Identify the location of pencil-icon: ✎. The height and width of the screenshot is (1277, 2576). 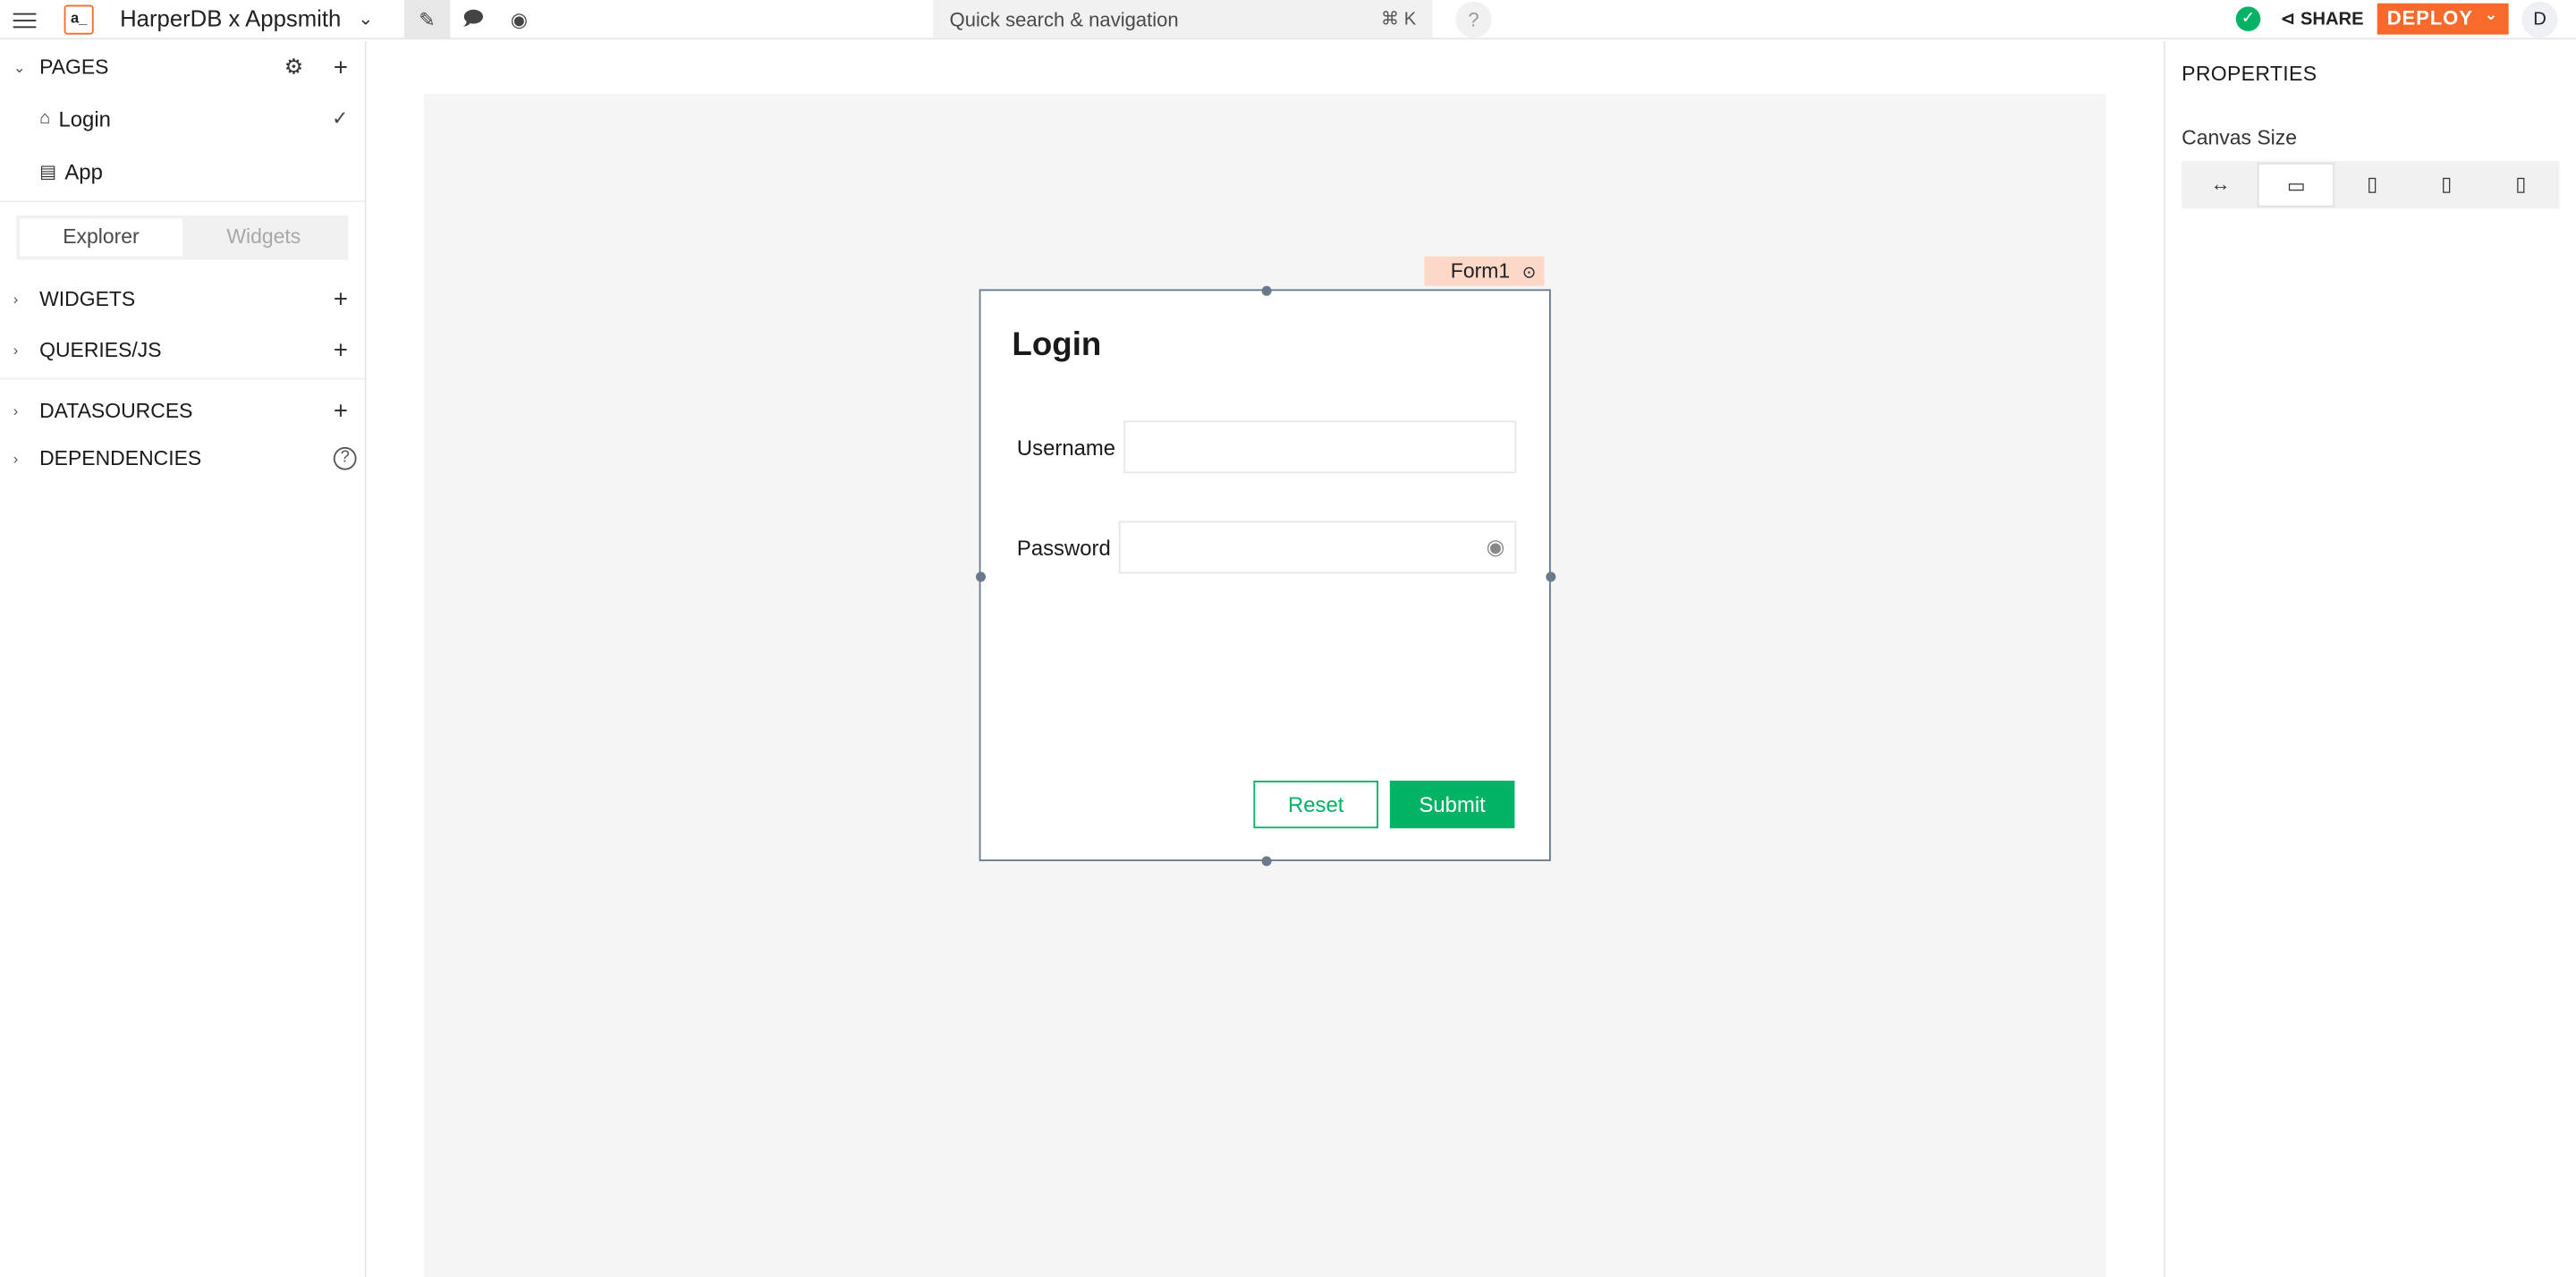
(427, 19).